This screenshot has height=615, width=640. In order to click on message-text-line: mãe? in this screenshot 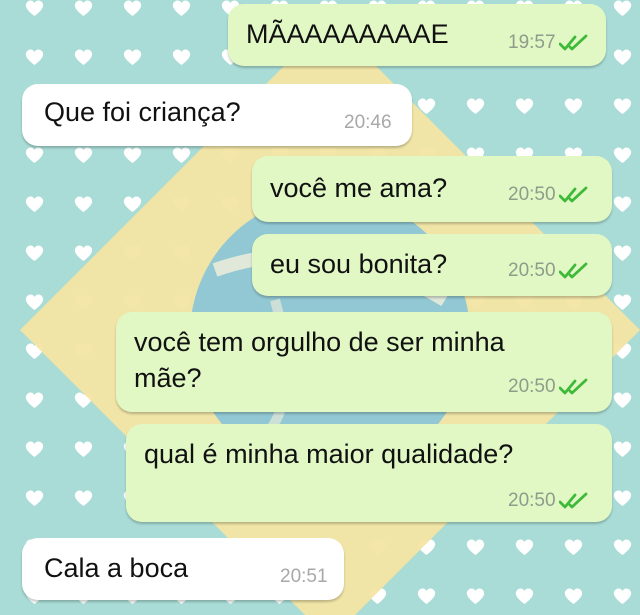, I will do `click(168, 378)`.